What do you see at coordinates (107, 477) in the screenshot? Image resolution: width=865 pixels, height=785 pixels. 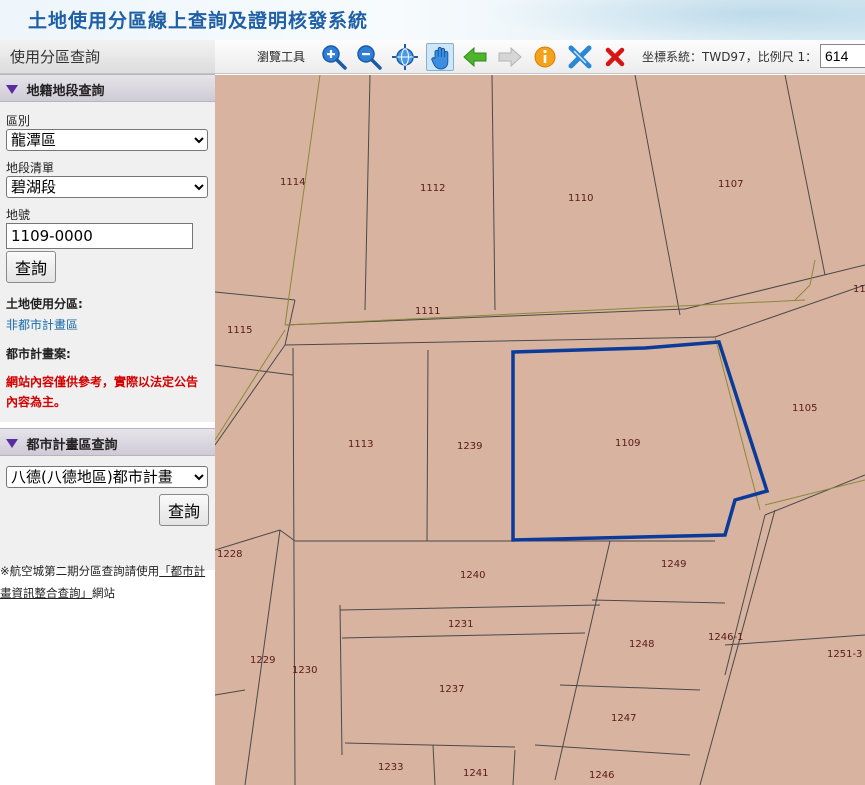 I see `urban-plan-select: 八德(八德地區)都市計畫` at bounding box center [107, 477].